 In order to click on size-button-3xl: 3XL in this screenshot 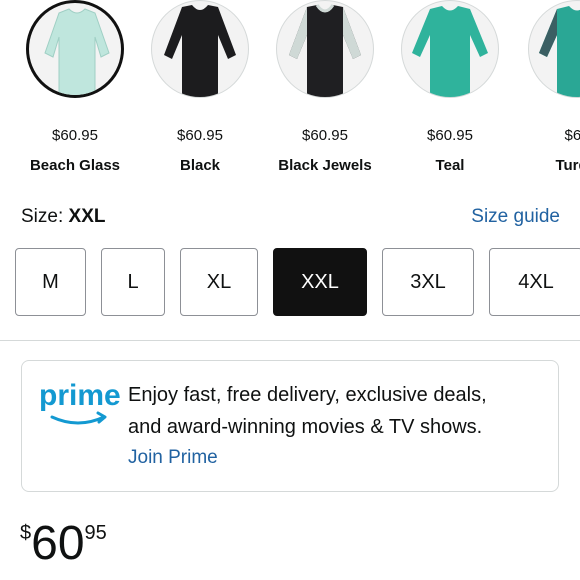, I will do `click(428, 282)`.